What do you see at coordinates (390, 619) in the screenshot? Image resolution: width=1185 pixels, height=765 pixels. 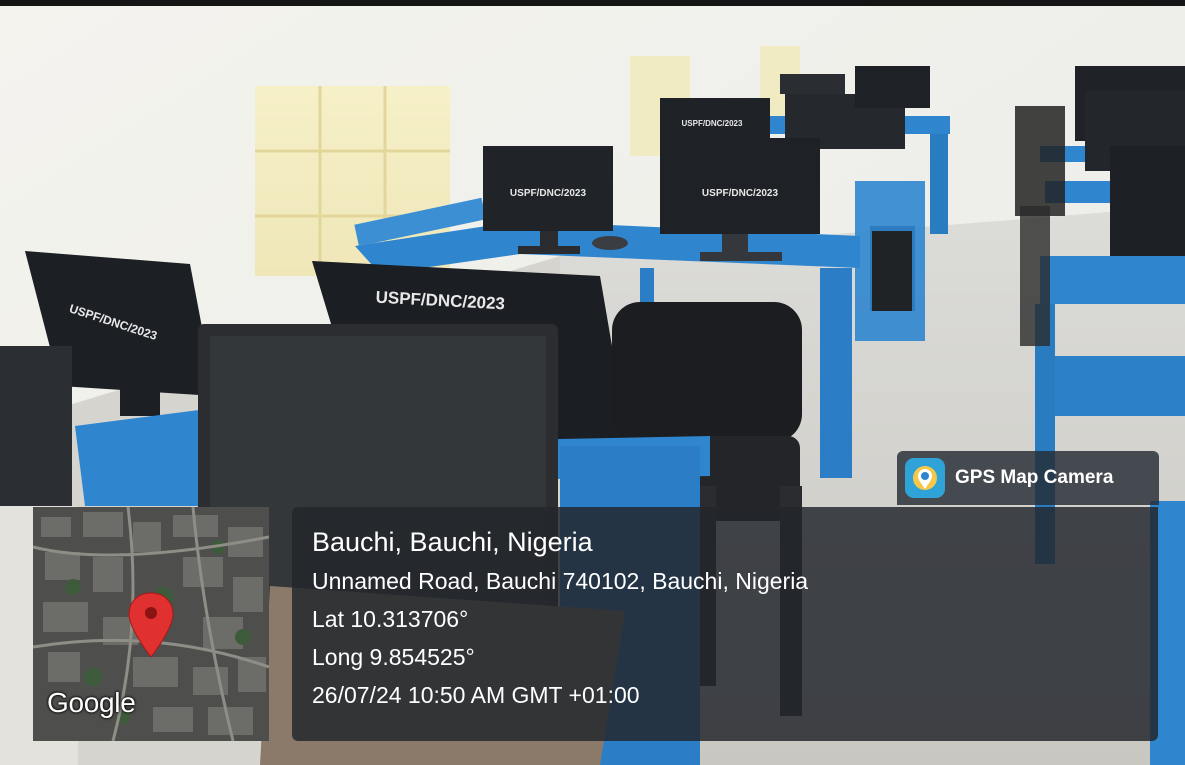 I see `latitude-line: Lat 10.313706°` at bounding box center [390, 619].